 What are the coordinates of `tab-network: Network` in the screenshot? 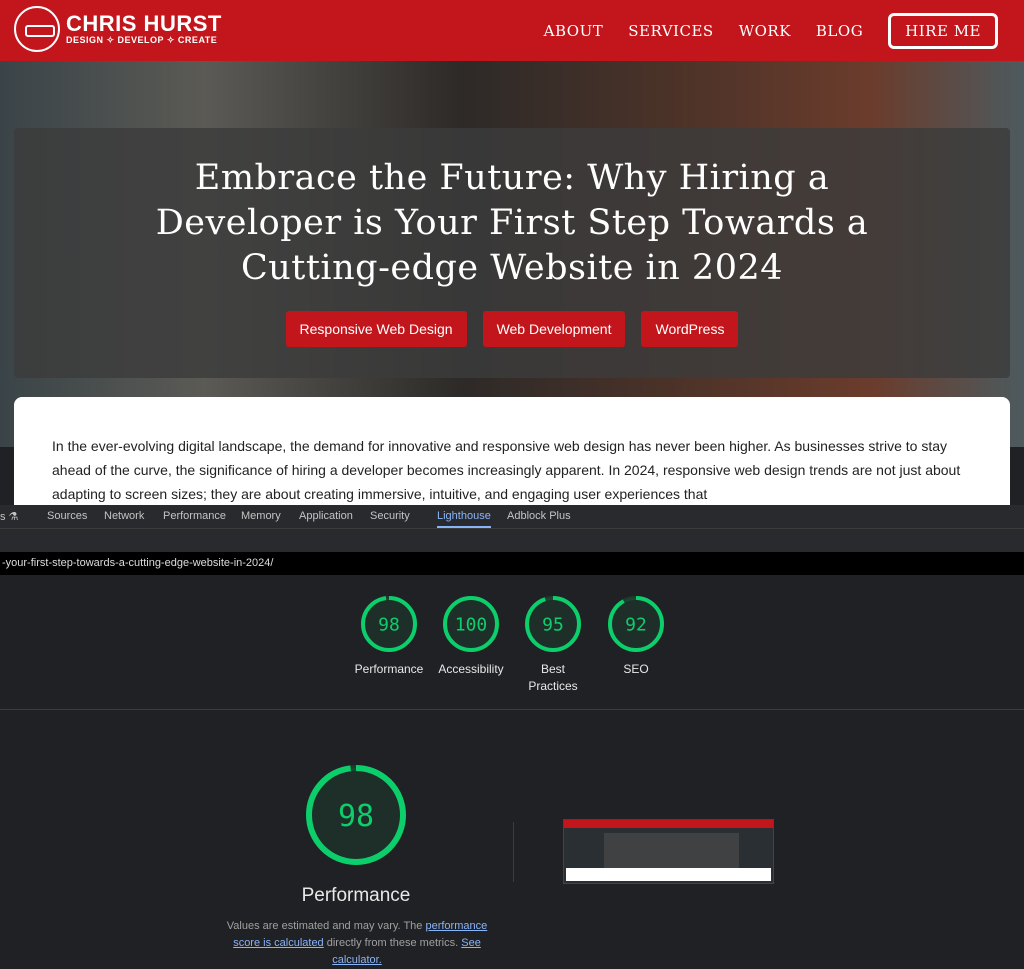 It's located at (124, 516).